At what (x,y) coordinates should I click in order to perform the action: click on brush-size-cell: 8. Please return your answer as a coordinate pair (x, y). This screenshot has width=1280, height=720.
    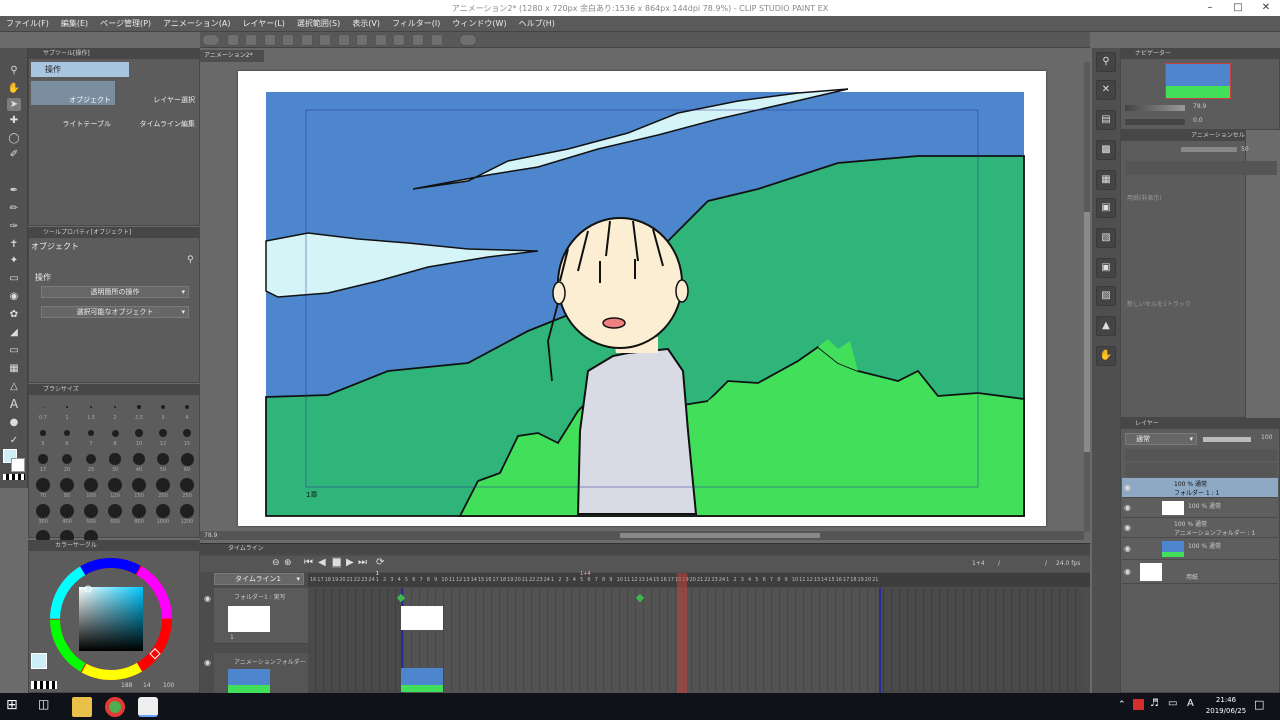
    Looking at the image, I should click on (115, 438).